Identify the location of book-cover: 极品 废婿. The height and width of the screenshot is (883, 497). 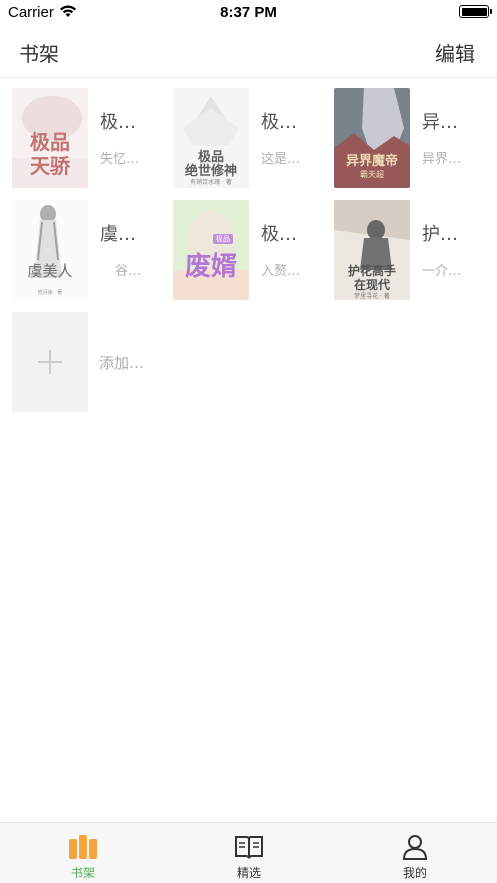
(211, 250).